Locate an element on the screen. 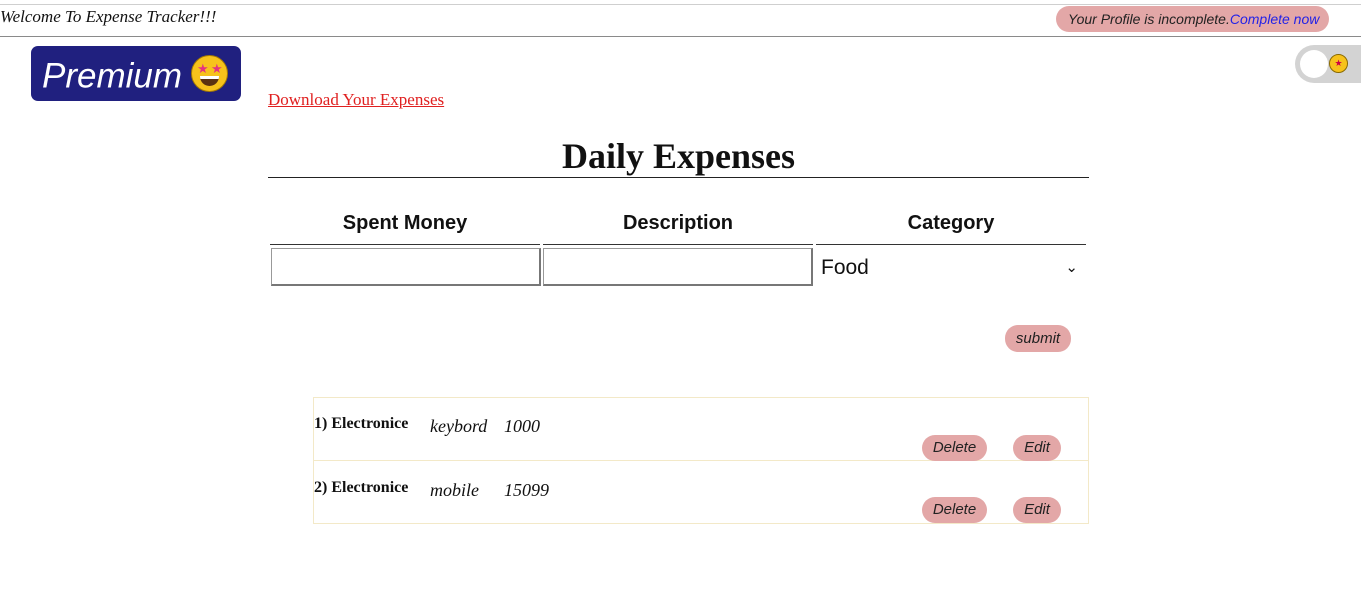 Image resolution: width=1361 pixels, height=612 pixels. complete-now-link: Complete now is located at coordinates (1275, 19).